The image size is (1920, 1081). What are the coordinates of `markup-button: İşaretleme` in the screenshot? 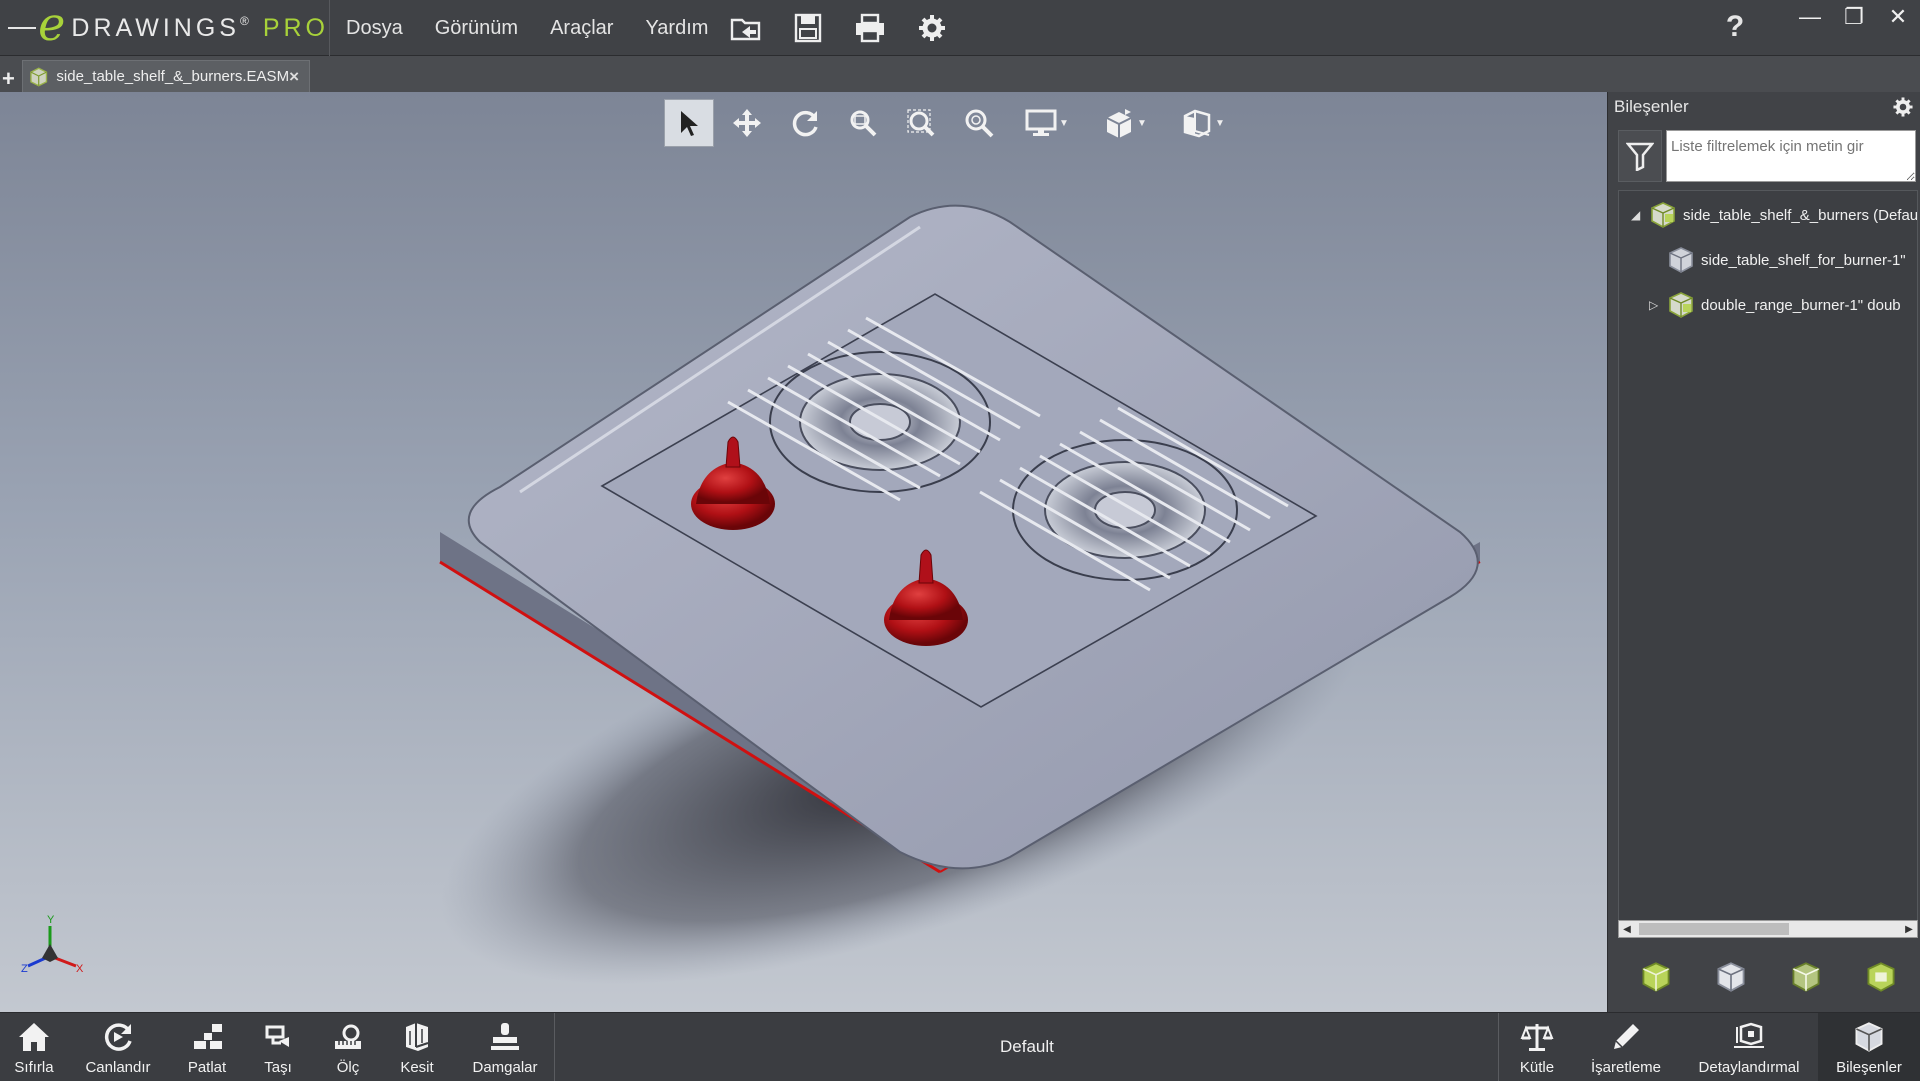 It's located at (1626, 1047).